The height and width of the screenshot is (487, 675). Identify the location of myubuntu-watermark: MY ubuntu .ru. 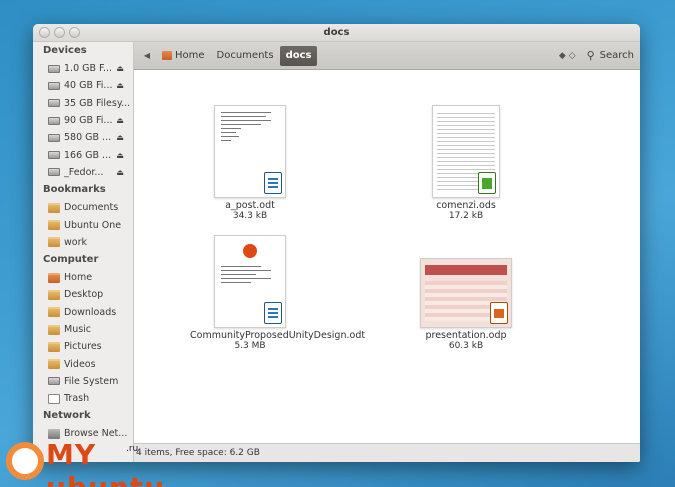
(91, 462).